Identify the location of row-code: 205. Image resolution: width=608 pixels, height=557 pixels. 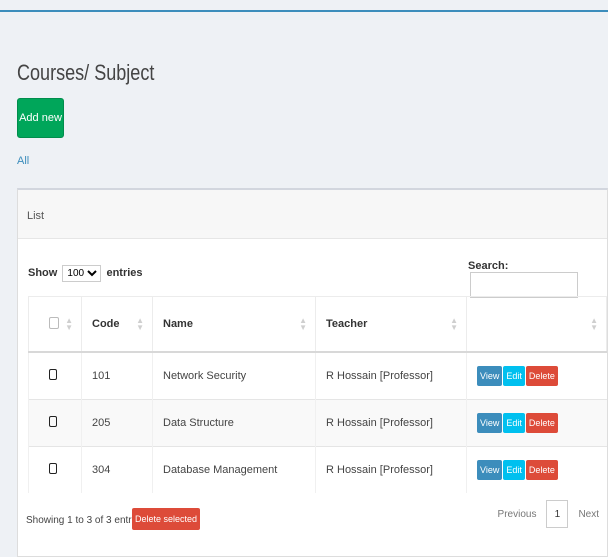
(117, 423).